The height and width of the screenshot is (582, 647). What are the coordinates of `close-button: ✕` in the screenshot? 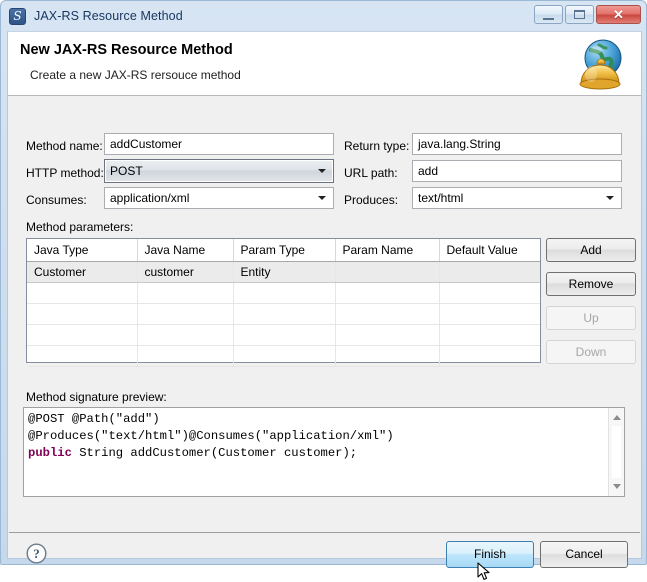 It's located at (618, 14).